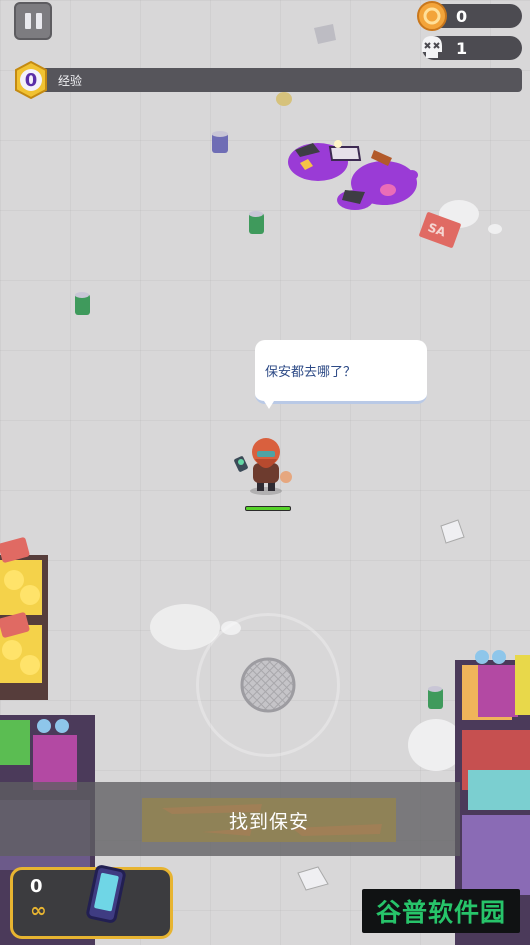 Image resolution: width=530 pixels, height=945 pixels. Describe the element at coordinates (36, 886) in the screenshot. I see `ammo-count: 0` at that location.